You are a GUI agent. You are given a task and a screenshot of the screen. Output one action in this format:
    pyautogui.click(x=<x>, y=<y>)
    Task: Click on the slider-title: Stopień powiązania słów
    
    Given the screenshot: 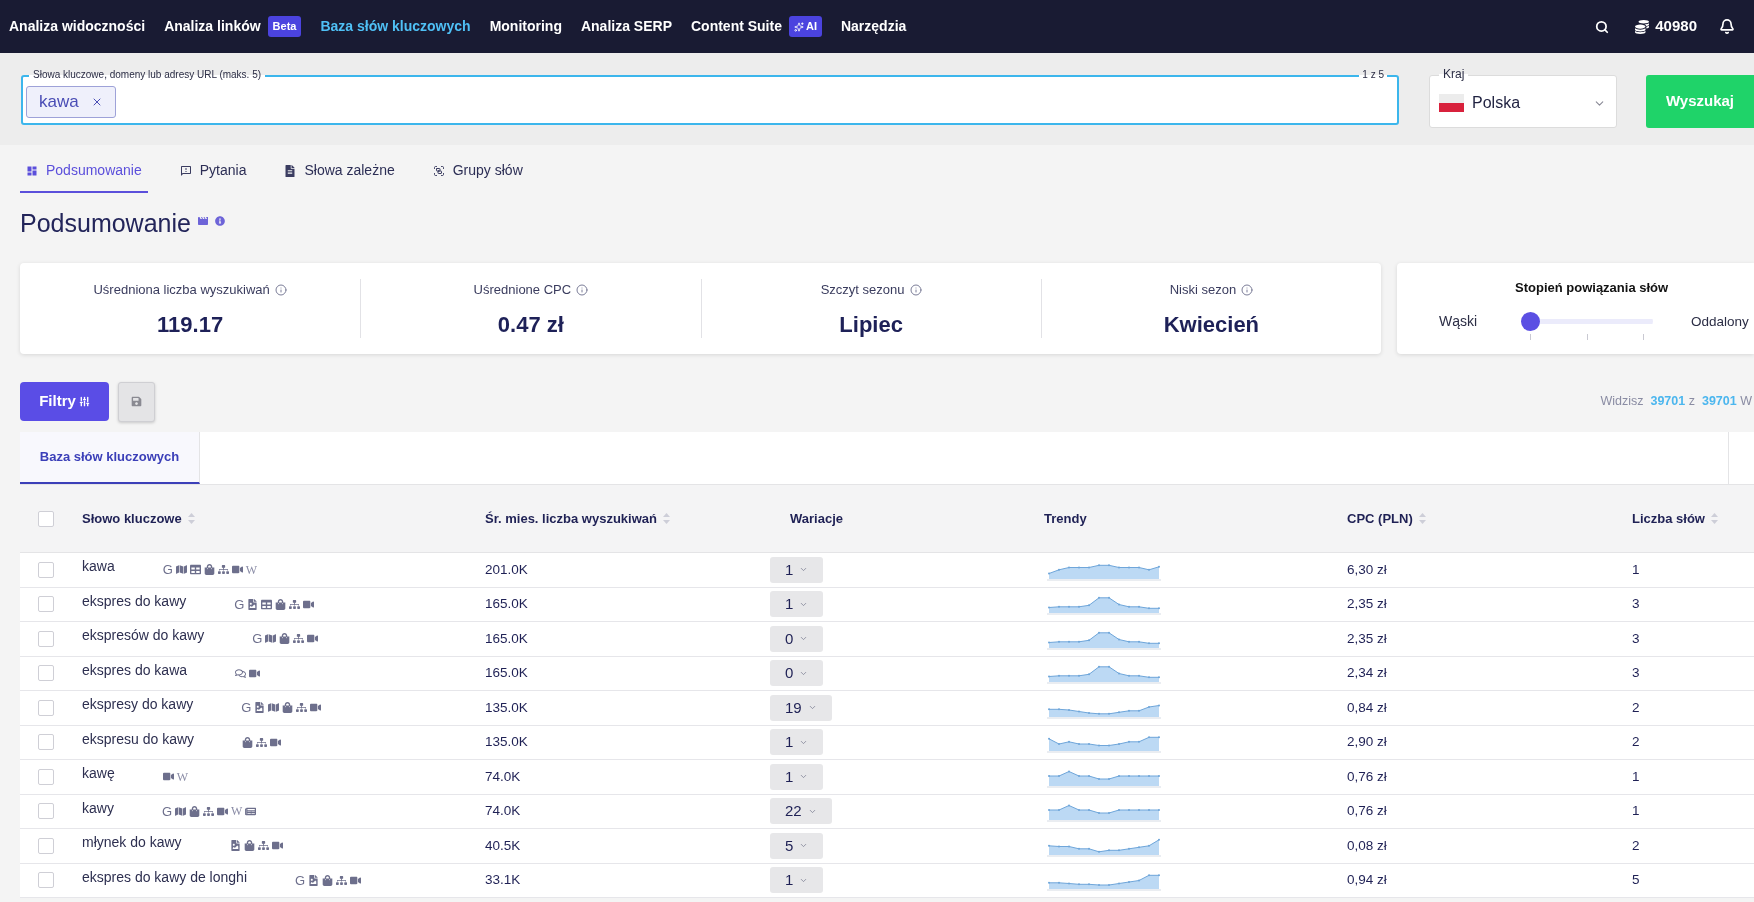 What is the action you would take?
    pyautogui.click(x=1592, y=288)
    